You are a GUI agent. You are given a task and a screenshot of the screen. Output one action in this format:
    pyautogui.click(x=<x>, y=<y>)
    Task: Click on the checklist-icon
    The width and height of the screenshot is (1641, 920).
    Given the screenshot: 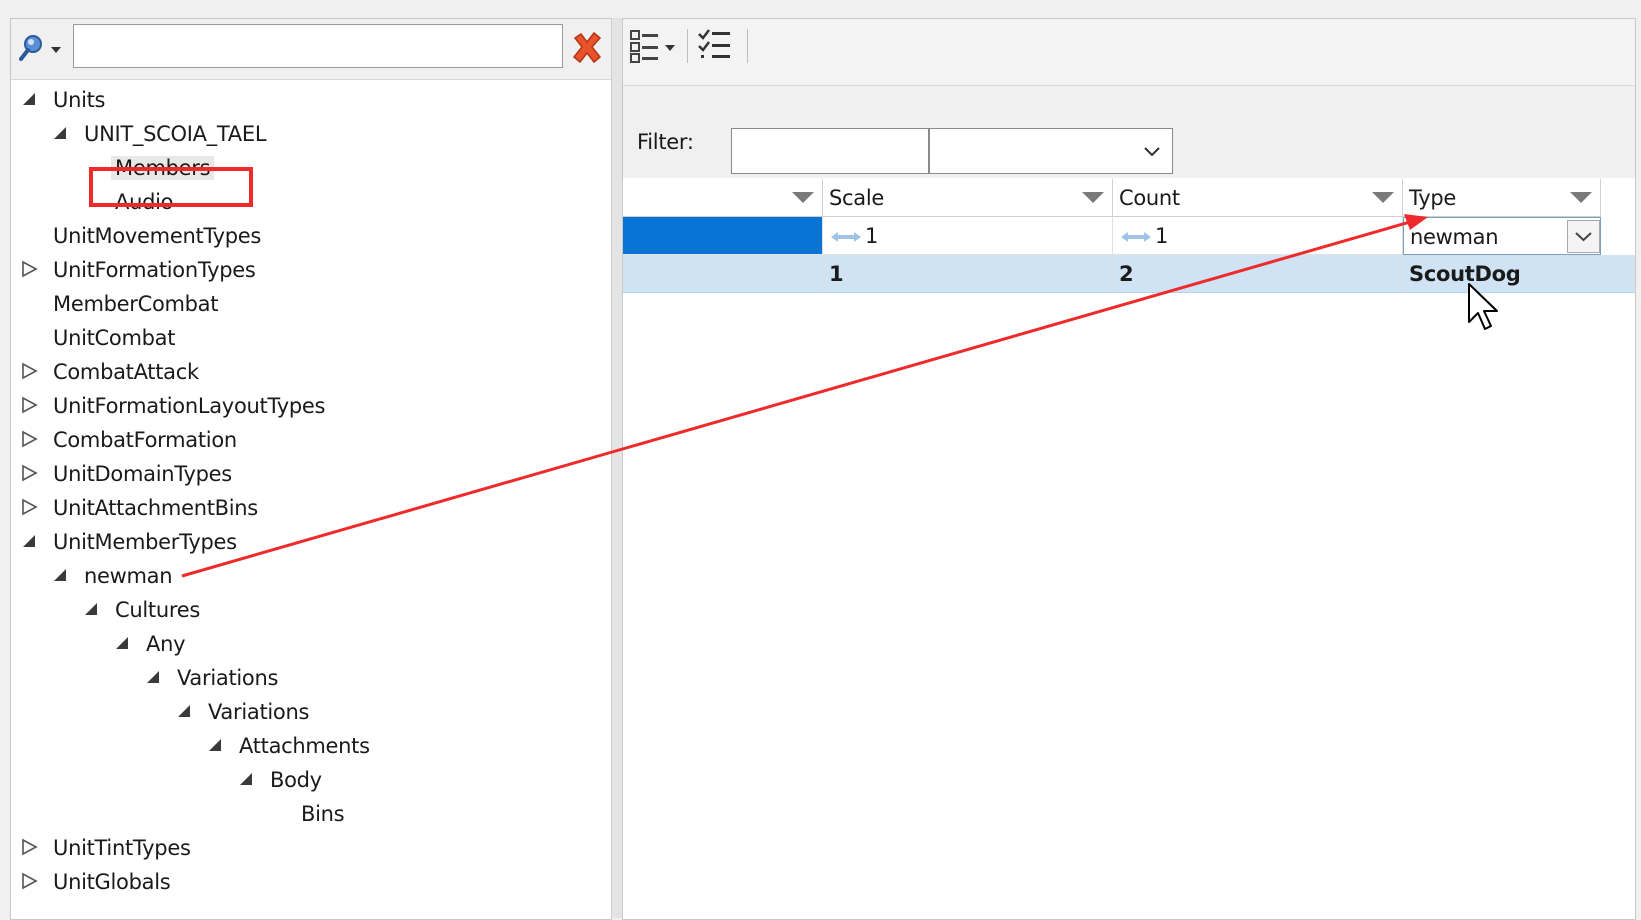 What is the action you would take?
    pyautogui.click(x=714, y=43)
    